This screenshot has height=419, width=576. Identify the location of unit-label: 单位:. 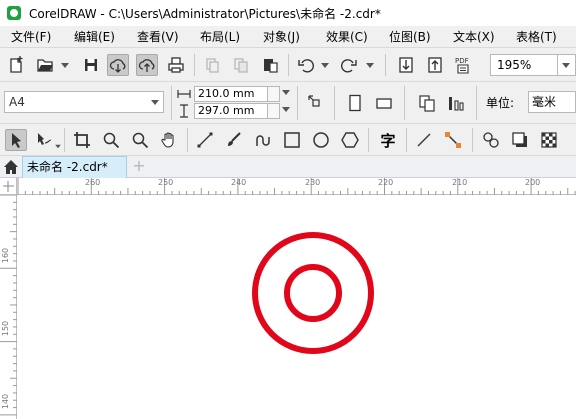
(500, 103).